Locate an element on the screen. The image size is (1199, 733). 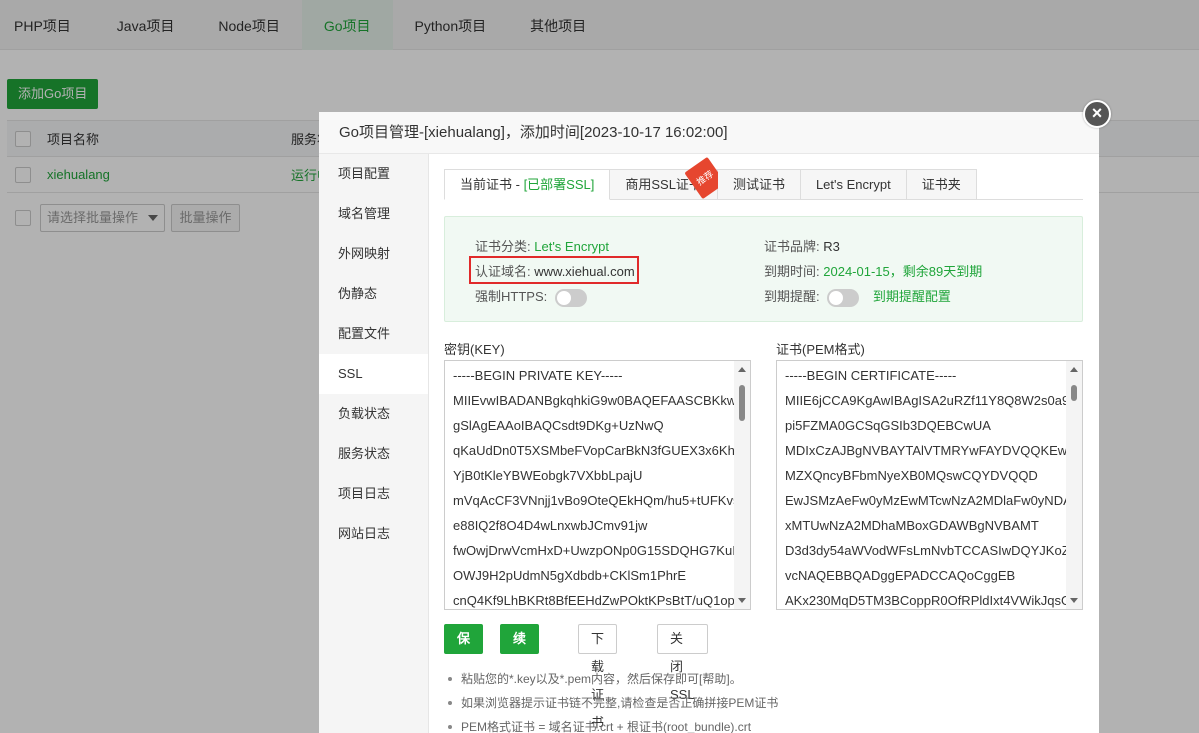
close-icon: × is located at coordinates (1097, 114).